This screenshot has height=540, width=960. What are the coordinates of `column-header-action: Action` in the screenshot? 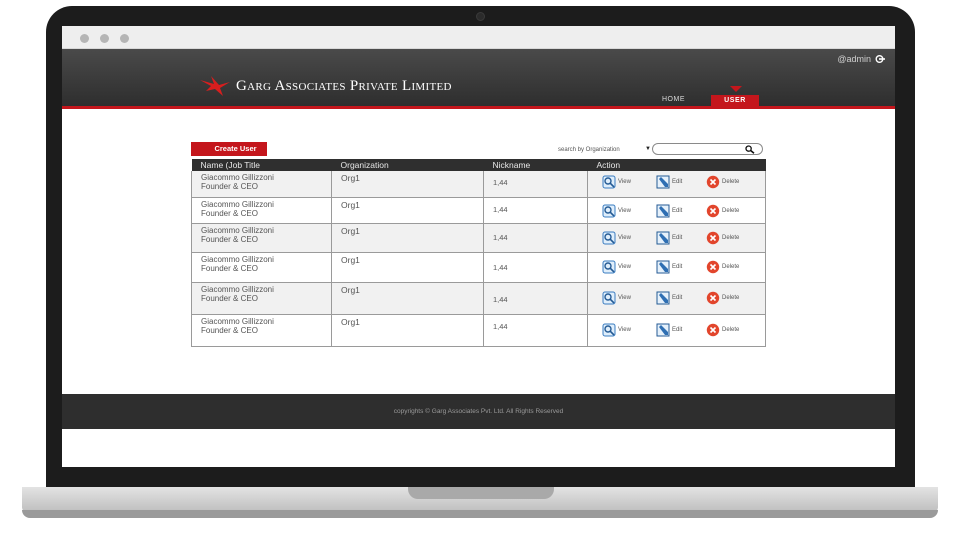 It's located at (676, 165).